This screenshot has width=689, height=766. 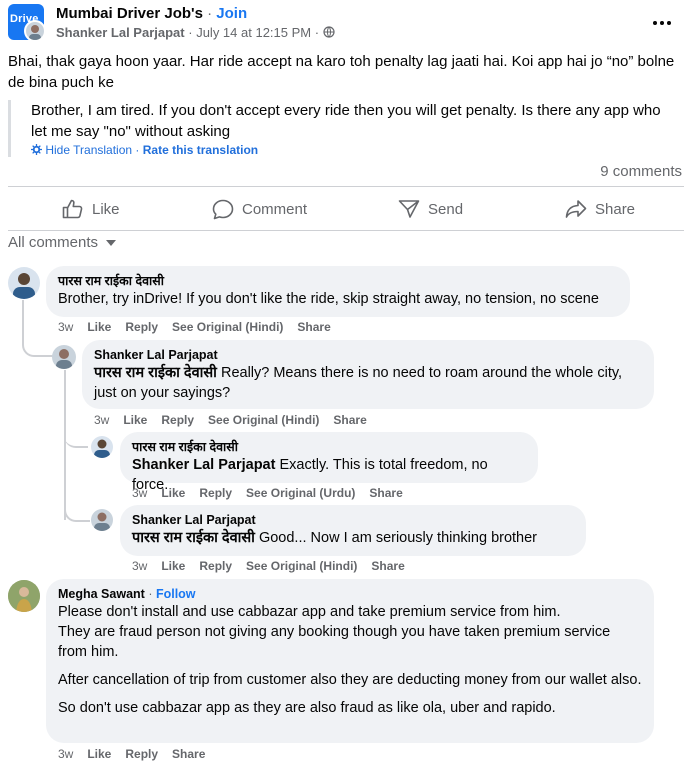 What do you see at coordinates (203, 465) in the screenshot?
I see `mention-tag: Shanker Lal Parjapat` at bounding box center [203, 465].